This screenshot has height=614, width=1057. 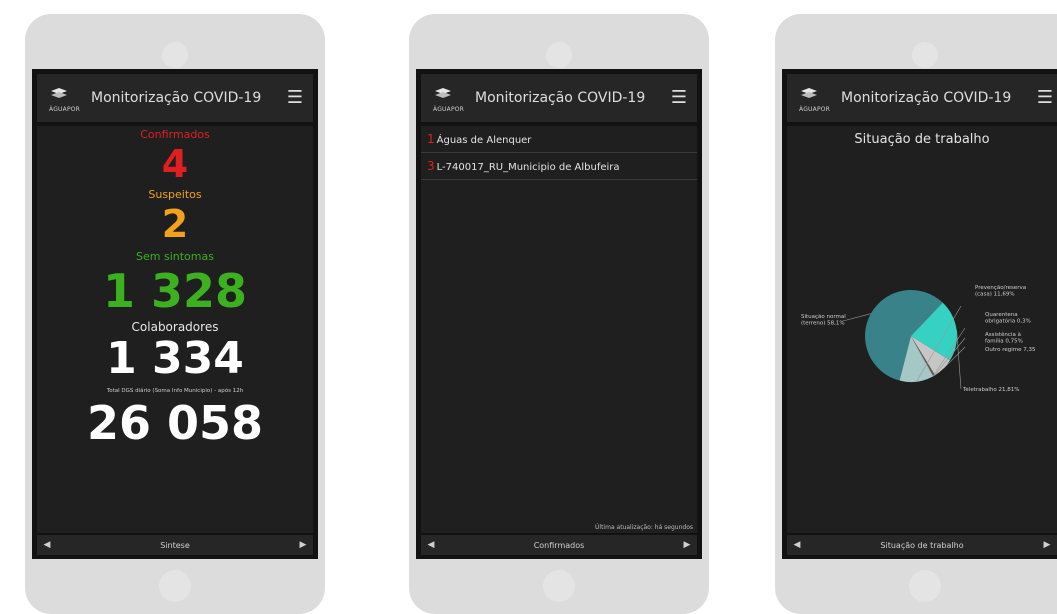 What do you see at coordinates (1010, 350) in the screenshot?
I see `pie-slice-label: Outro regime 7,35` at bounding box center [1010, 350].